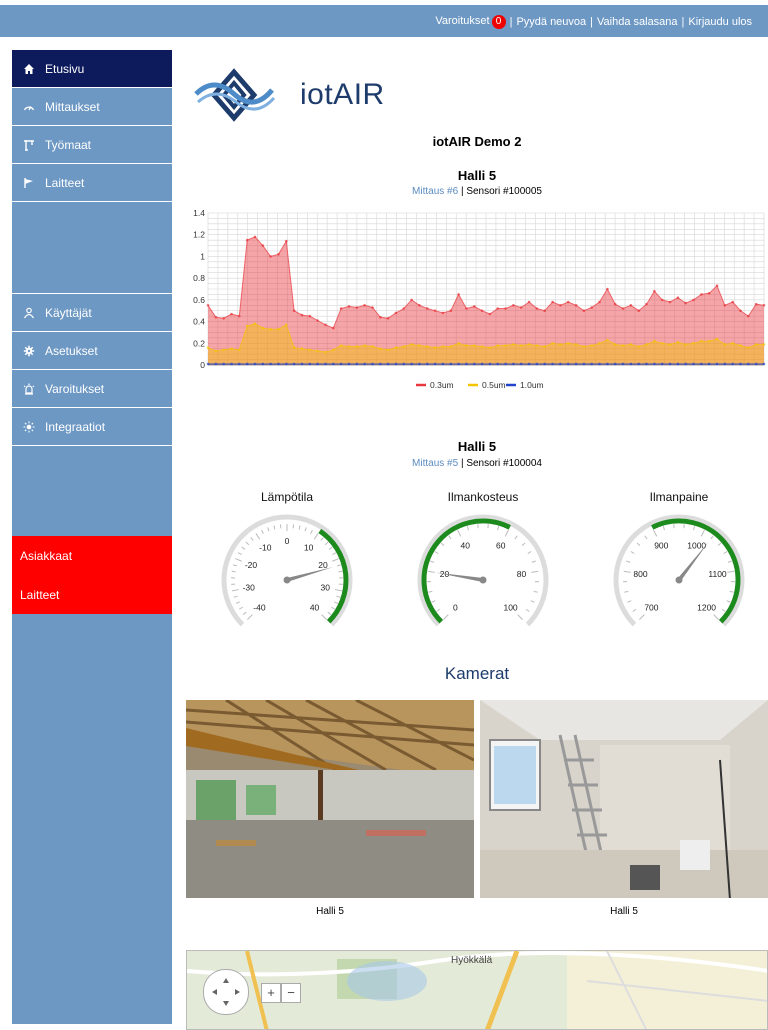 This screenshot has width=768, height=1030. Describe the element at coordinates (29, 313) in the screenshot. I see `users-icon` at that location.